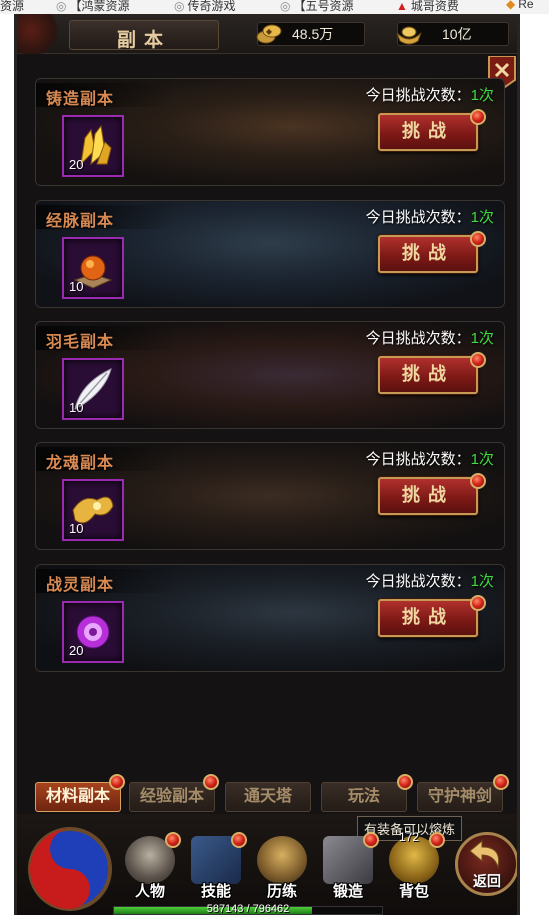 Image resolution: width=549 pixels, height=915 pixels. I want to click on bag-count: 172, so click(409, 837).